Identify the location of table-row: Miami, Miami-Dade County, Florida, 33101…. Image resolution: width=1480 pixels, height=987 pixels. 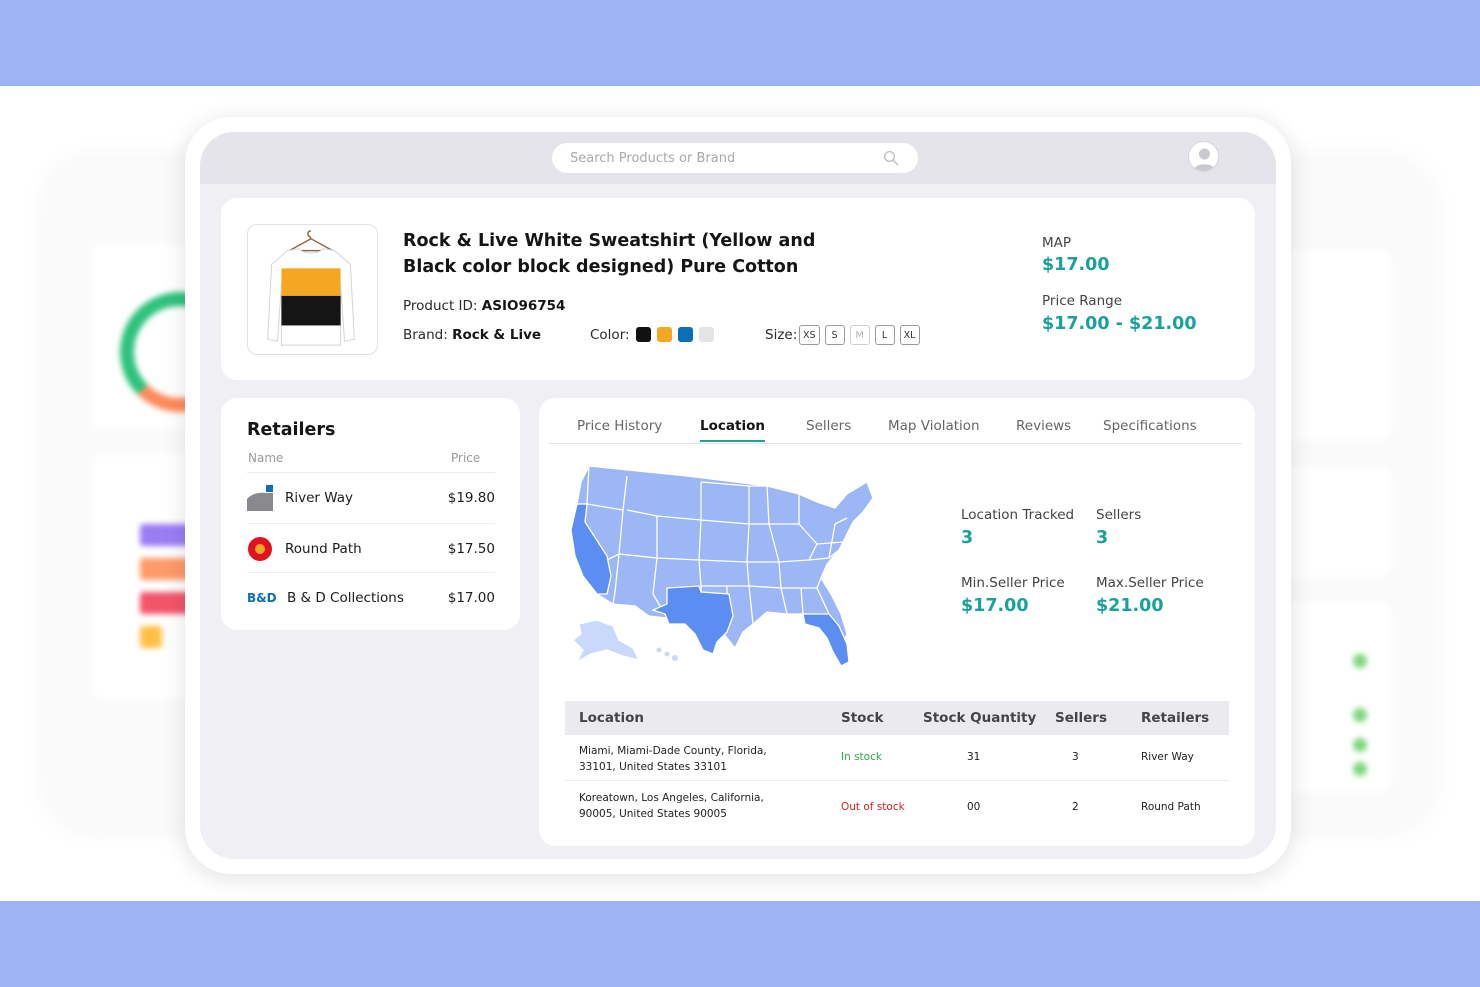
(897, 758).